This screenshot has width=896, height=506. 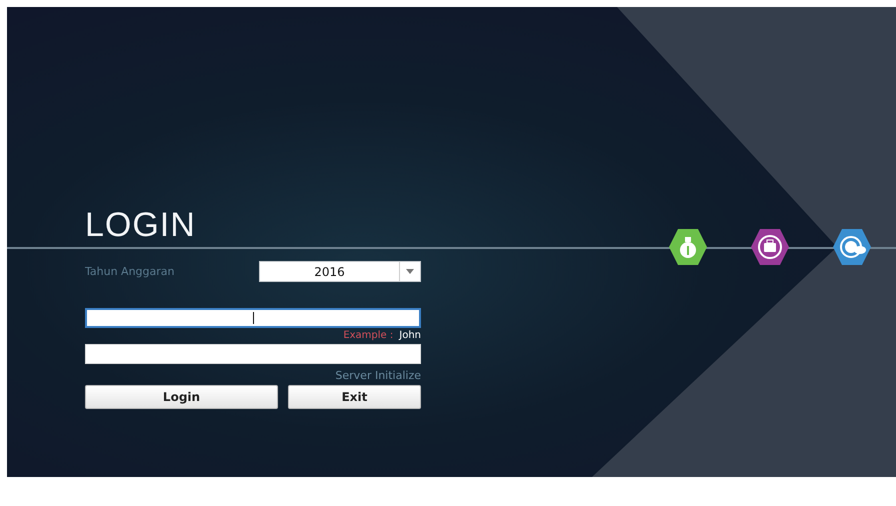 I want to click on login-title: LOGIN, so click(x=140, y=225).